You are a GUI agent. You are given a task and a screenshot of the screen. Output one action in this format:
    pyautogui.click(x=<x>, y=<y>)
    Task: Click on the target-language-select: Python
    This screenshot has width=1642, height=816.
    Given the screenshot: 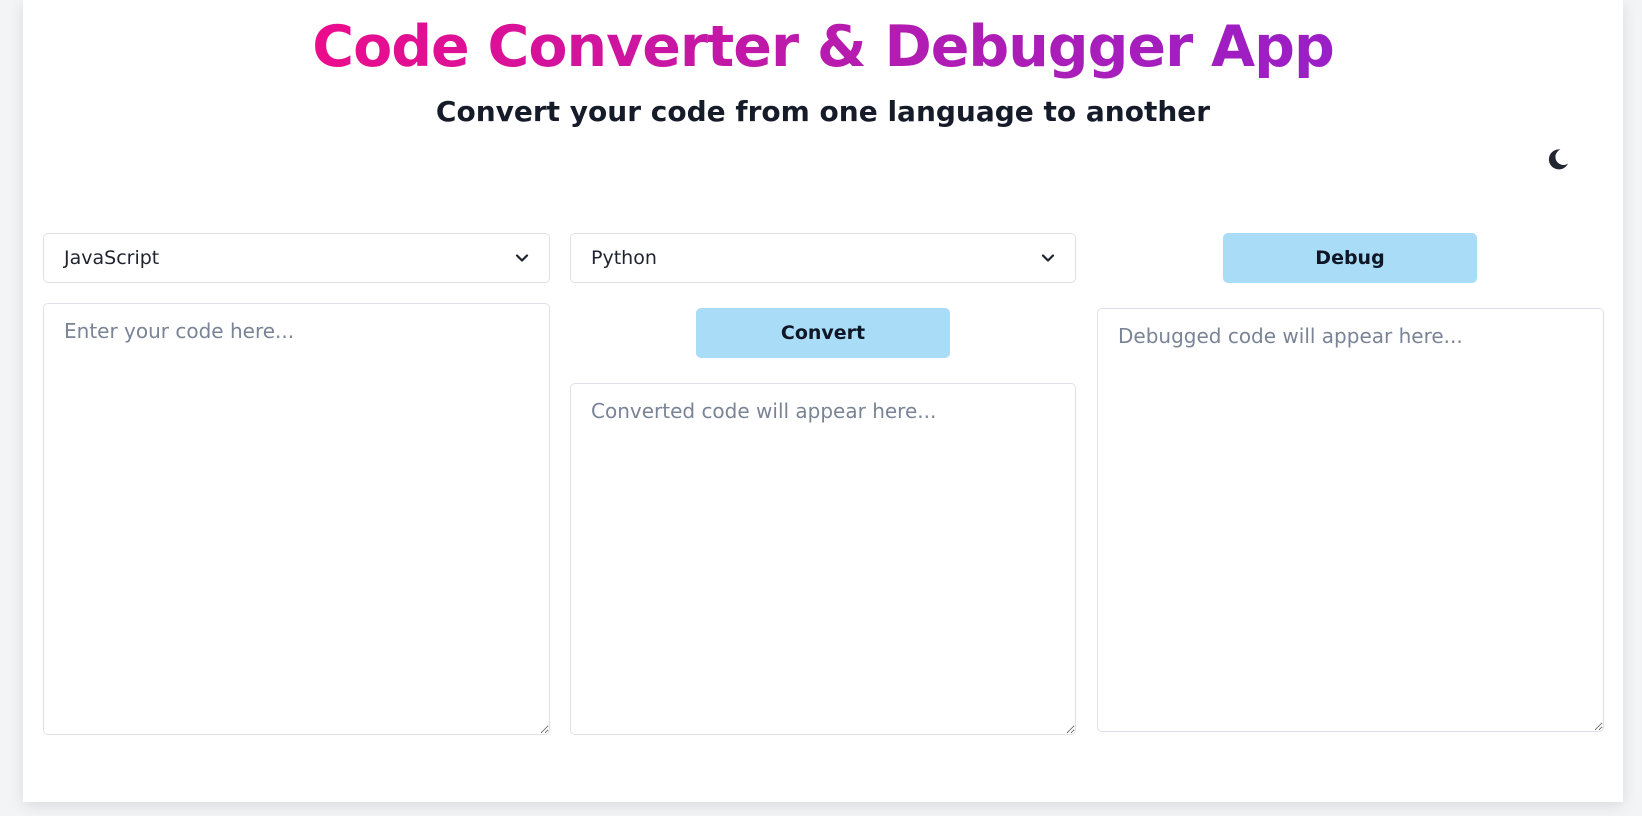 What is the action you would take?
    pyautogui.click(x=823, y=258)
    